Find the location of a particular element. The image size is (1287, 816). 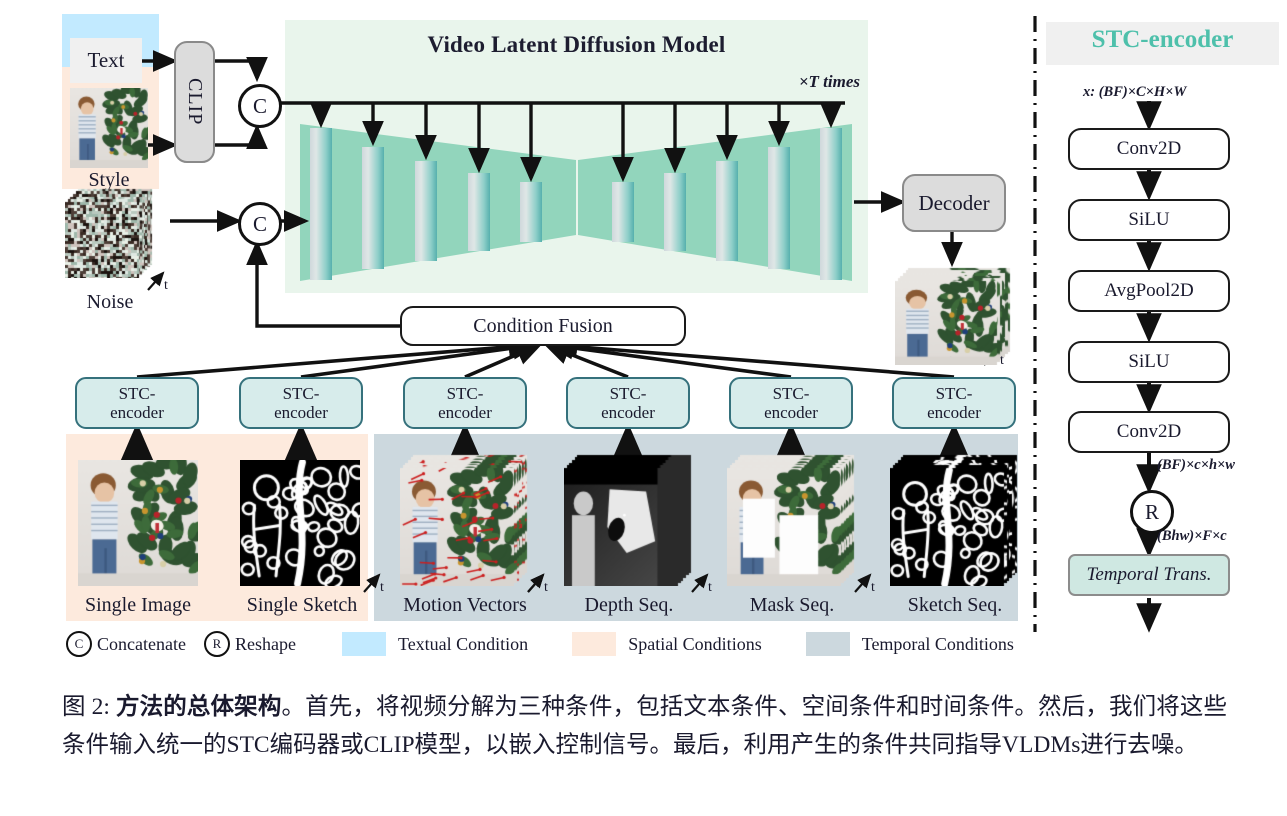

stc-encoder-box-6: STC- encoder is located at coordinates (954, 403).